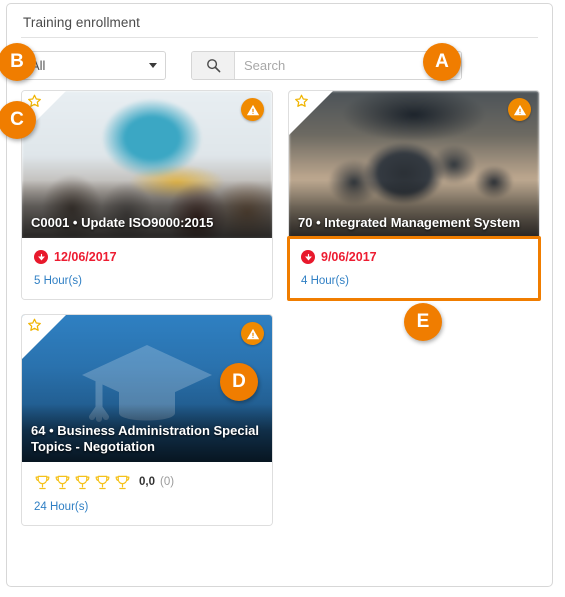 The height and width of the screenshot is (597, 565). I want to click on callout-badge-a: A, so click(442, 62).